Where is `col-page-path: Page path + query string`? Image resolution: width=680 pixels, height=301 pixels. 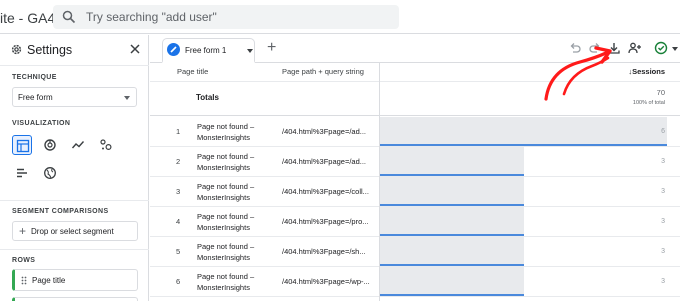
col-page-path: Page path + query string is located at coordinates (323, 71).